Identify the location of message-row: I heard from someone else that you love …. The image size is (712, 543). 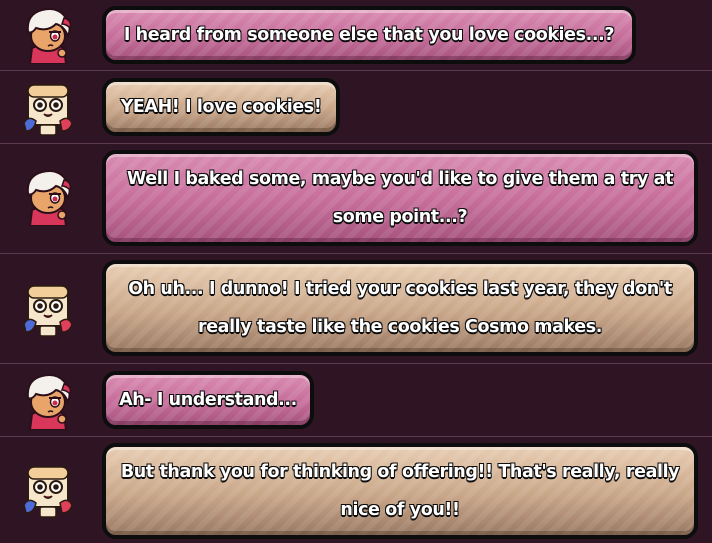
(356, 35).